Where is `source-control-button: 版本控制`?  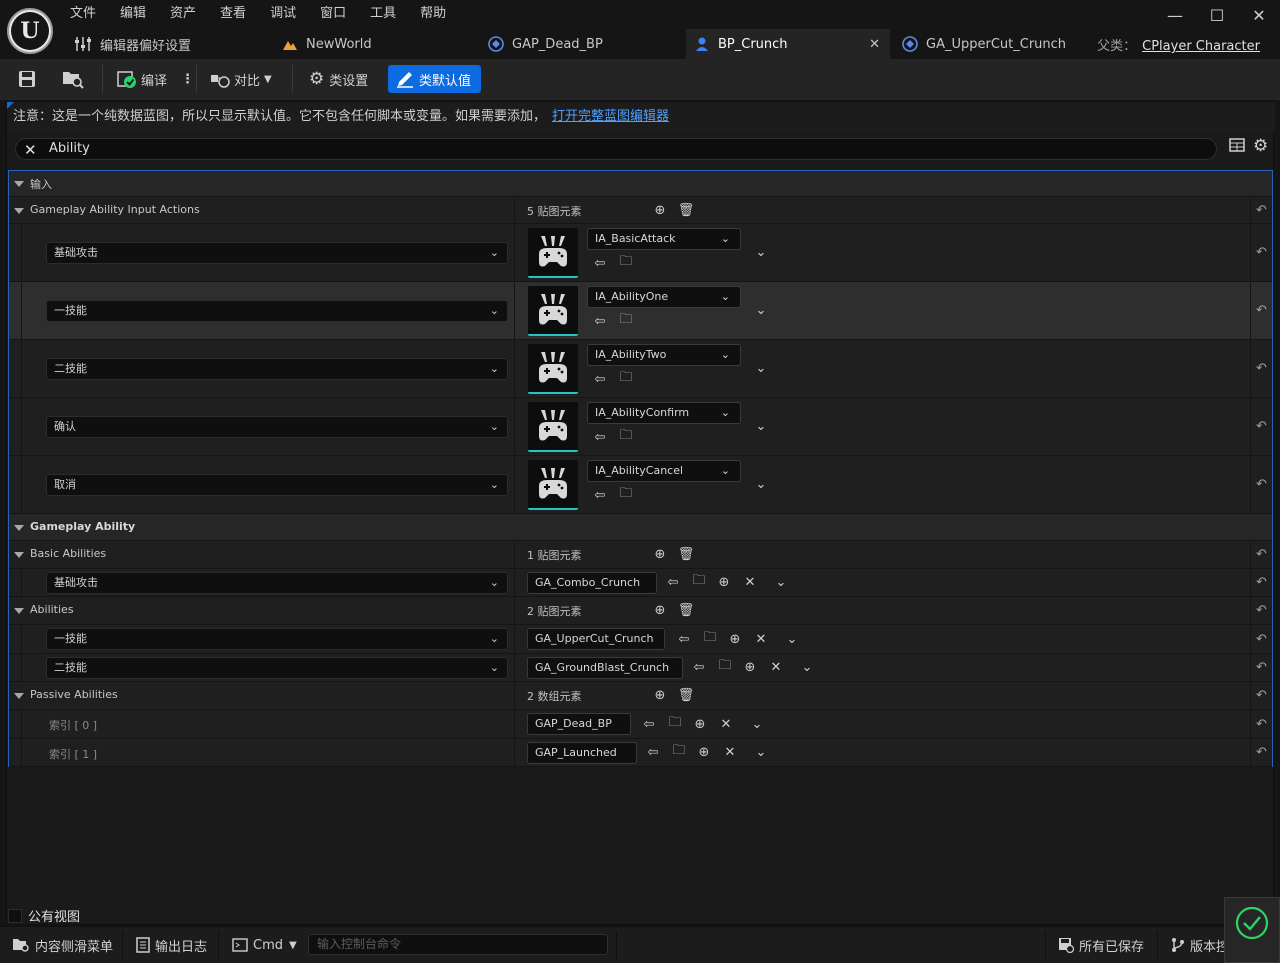 source-control-button: 版本控制 is located at coordinates (1198, 945).